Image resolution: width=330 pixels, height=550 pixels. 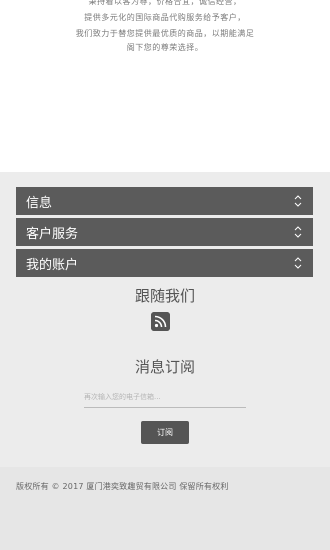 I want to click on subscribe-button: 订阅, so click(x=165, y=432).